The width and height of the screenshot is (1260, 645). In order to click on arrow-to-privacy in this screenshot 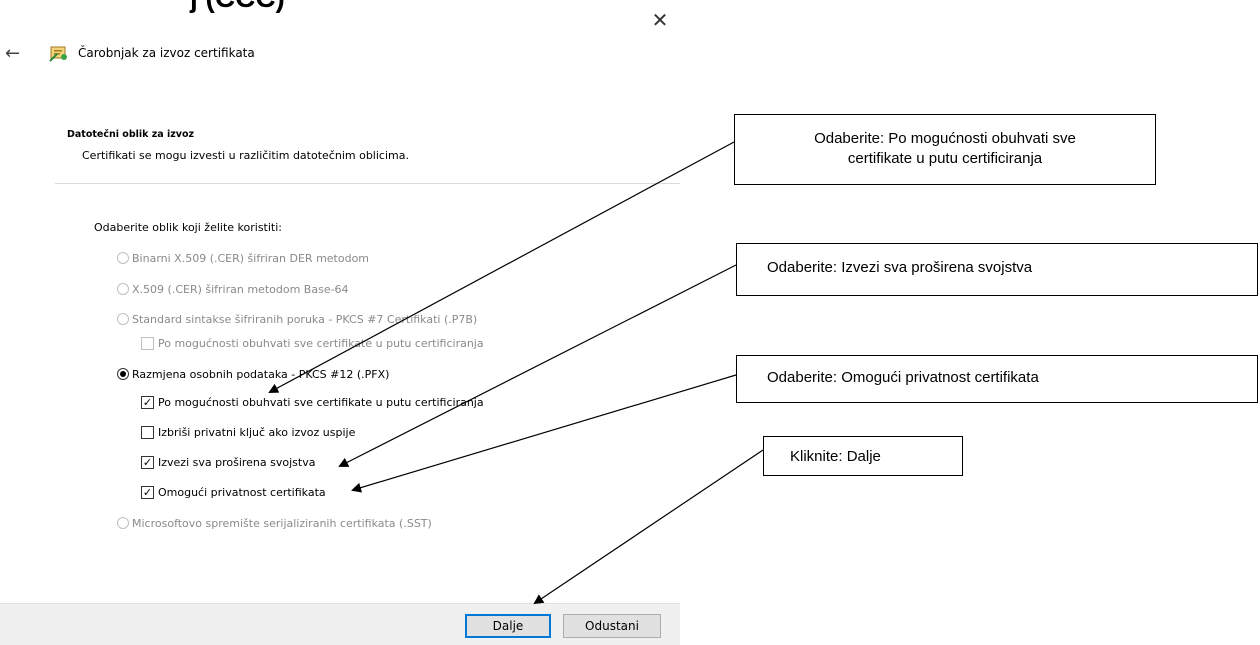, I will do `click(544, 433)`.